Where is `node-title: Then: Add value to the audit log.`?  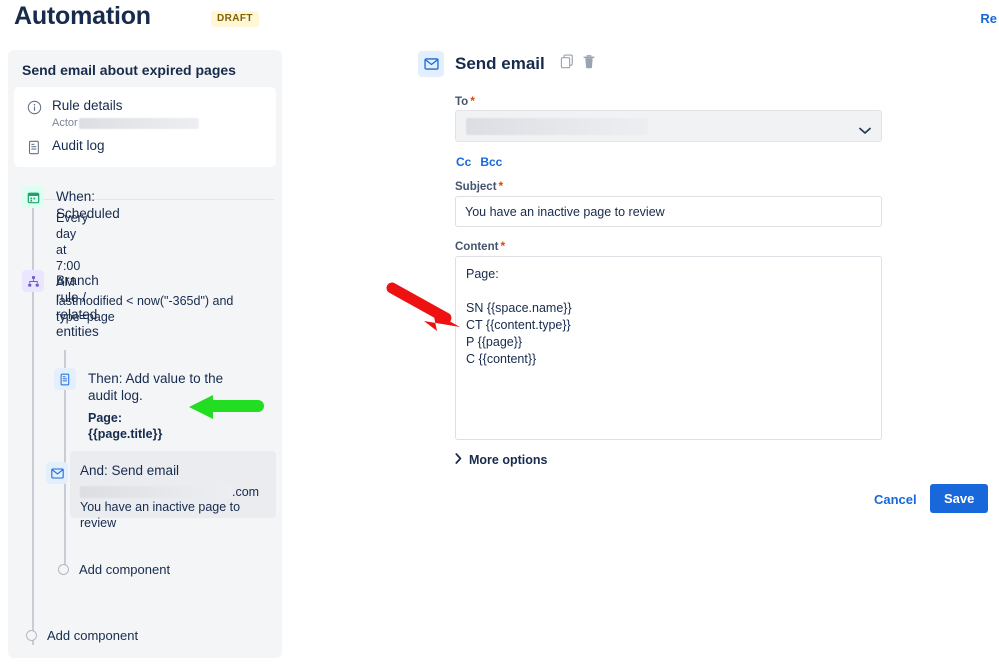 node-title: Then: Add value to the audit log. is located at coordinates (156, 387).